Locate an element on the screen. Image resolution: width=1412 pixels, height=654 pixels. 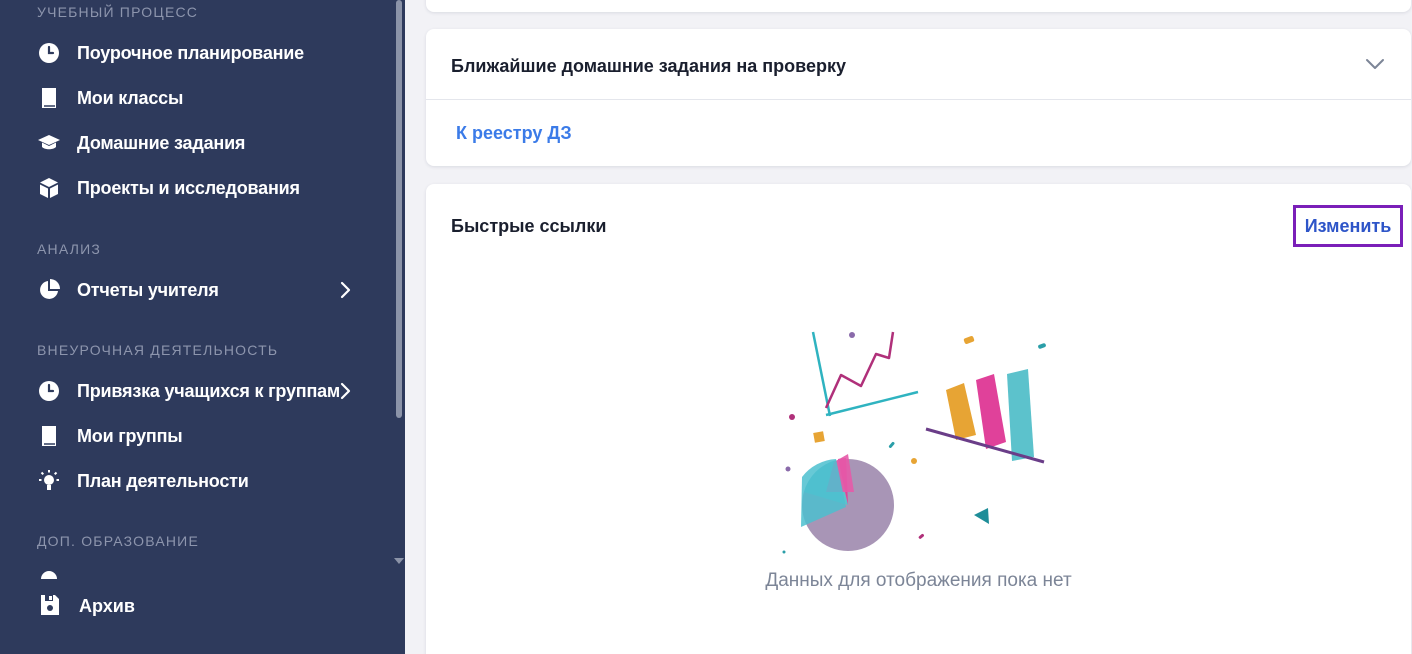
empty-state-illustration is located at coordinates (914, 442).